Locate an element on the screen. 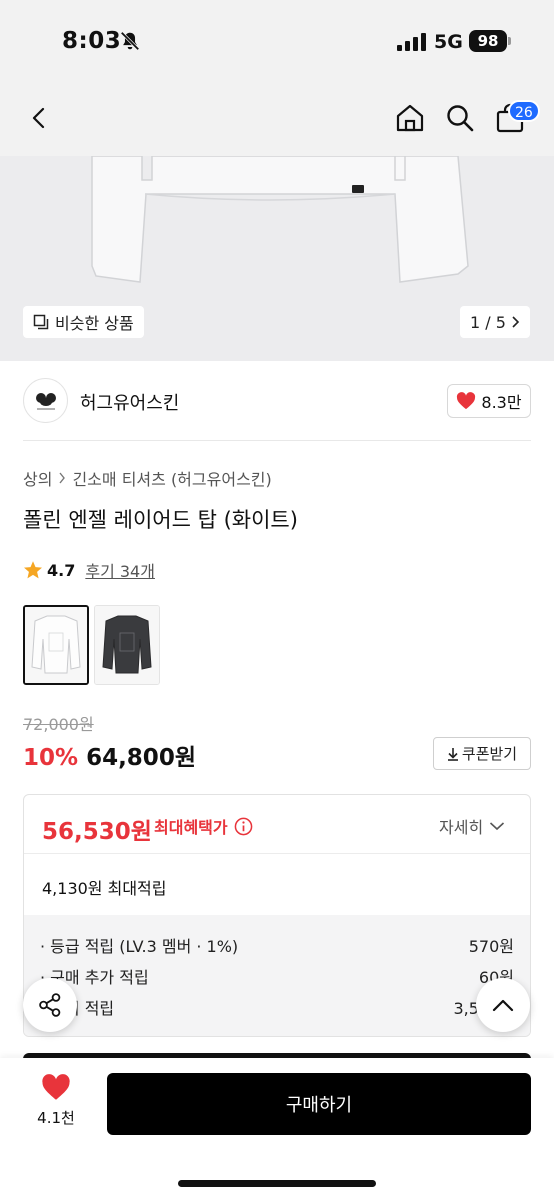 This screenshot has width=554, height=1200. original-price: 72,000원 is located at coordinates (58, 724).